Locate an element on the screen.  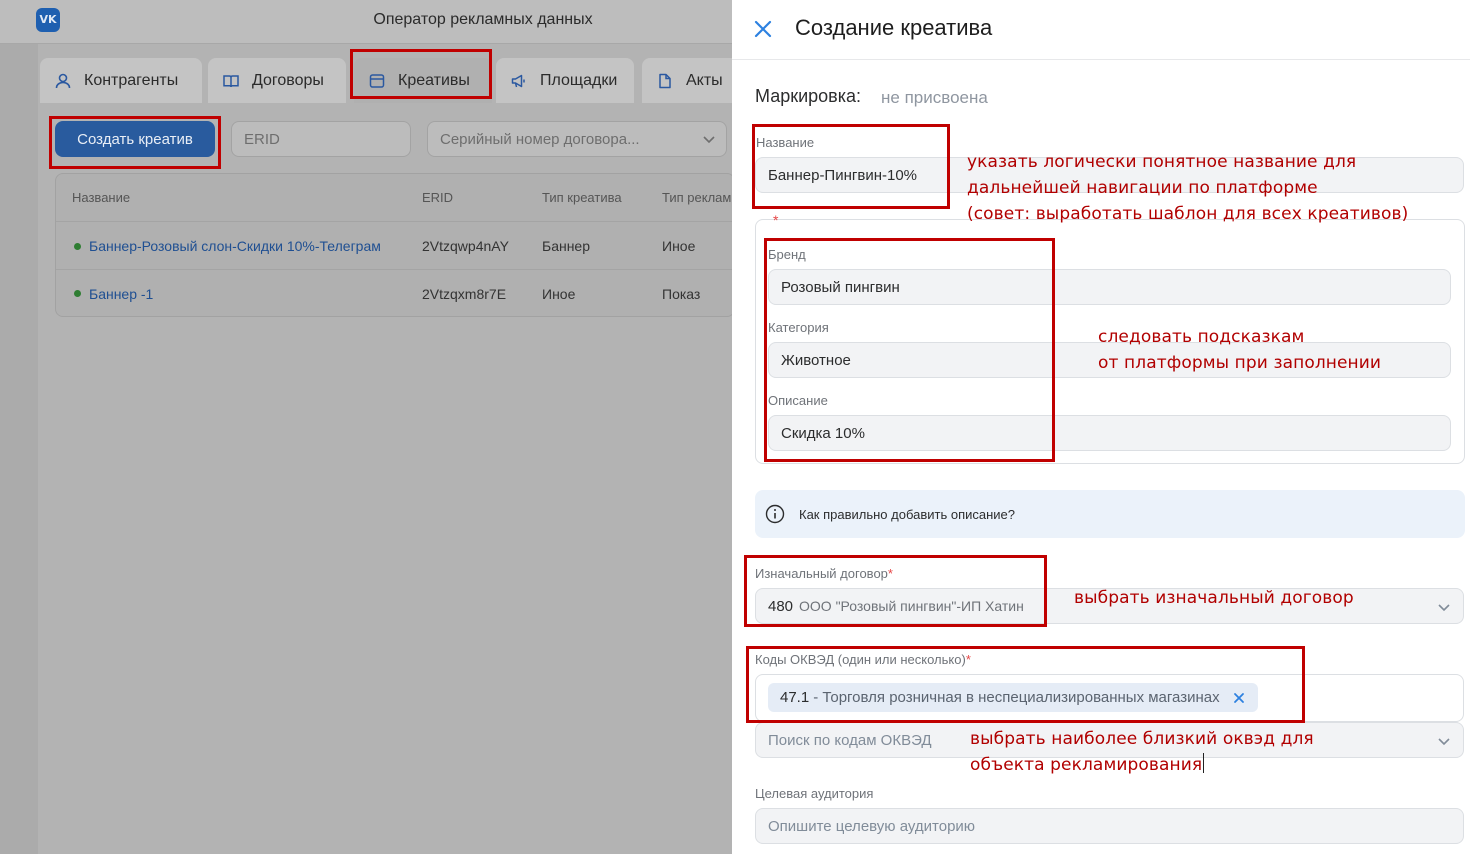
tab-contracts: Договоры is located at coordinates (277, 80).